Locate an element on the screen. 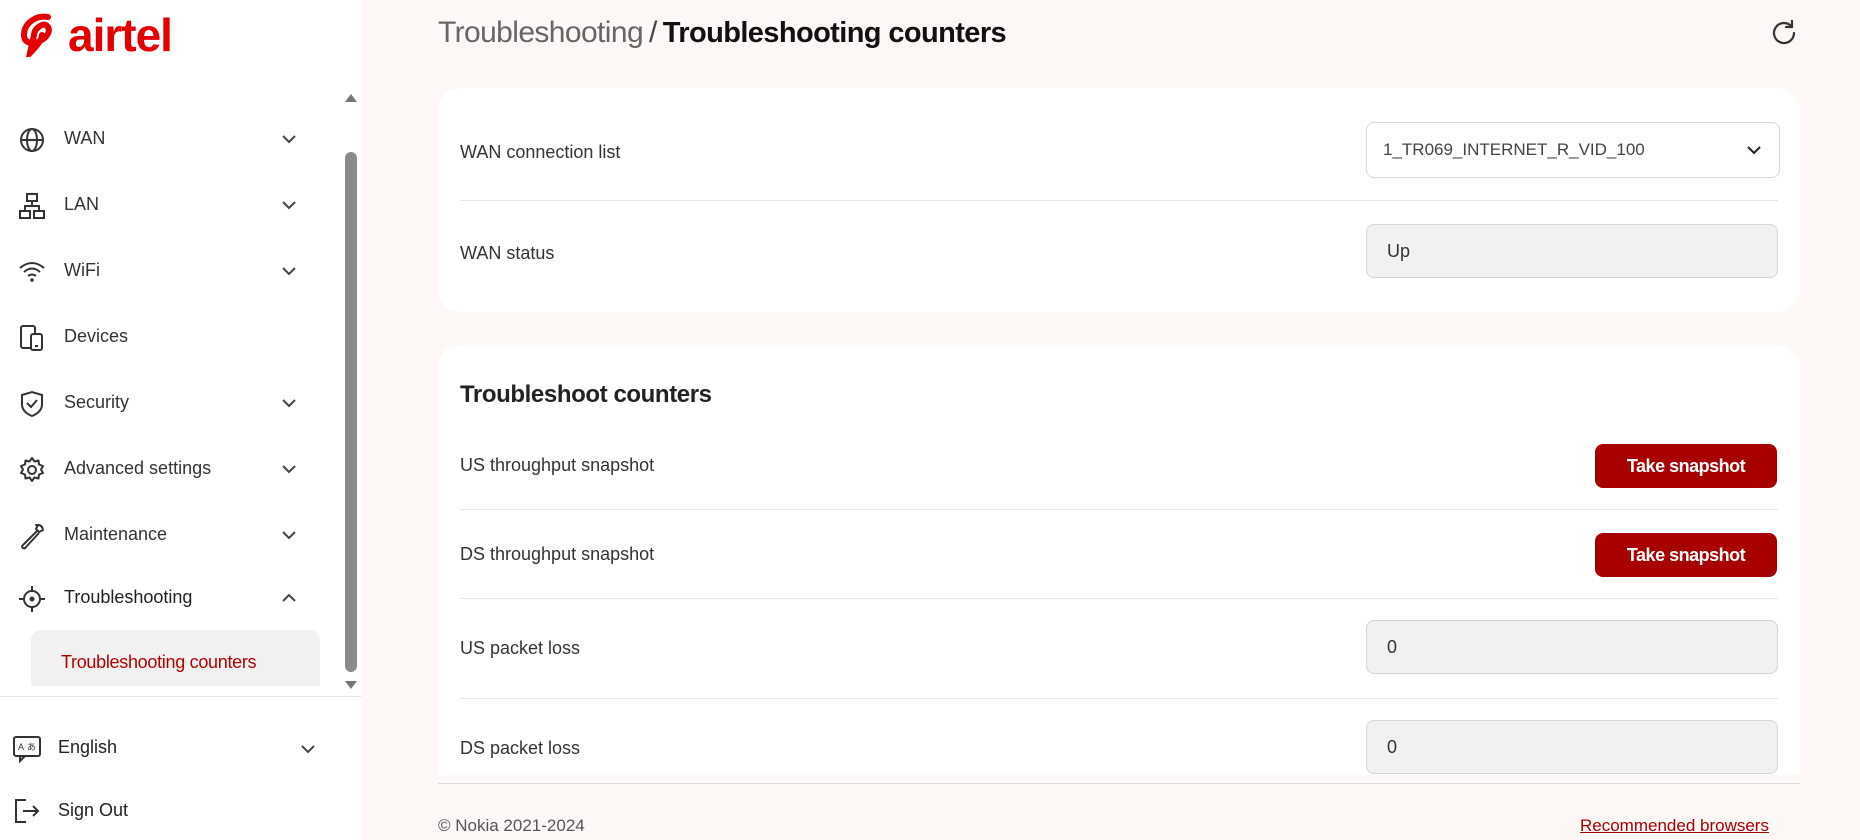  airtel-logo: airtel is located at coordinates (95, 35).